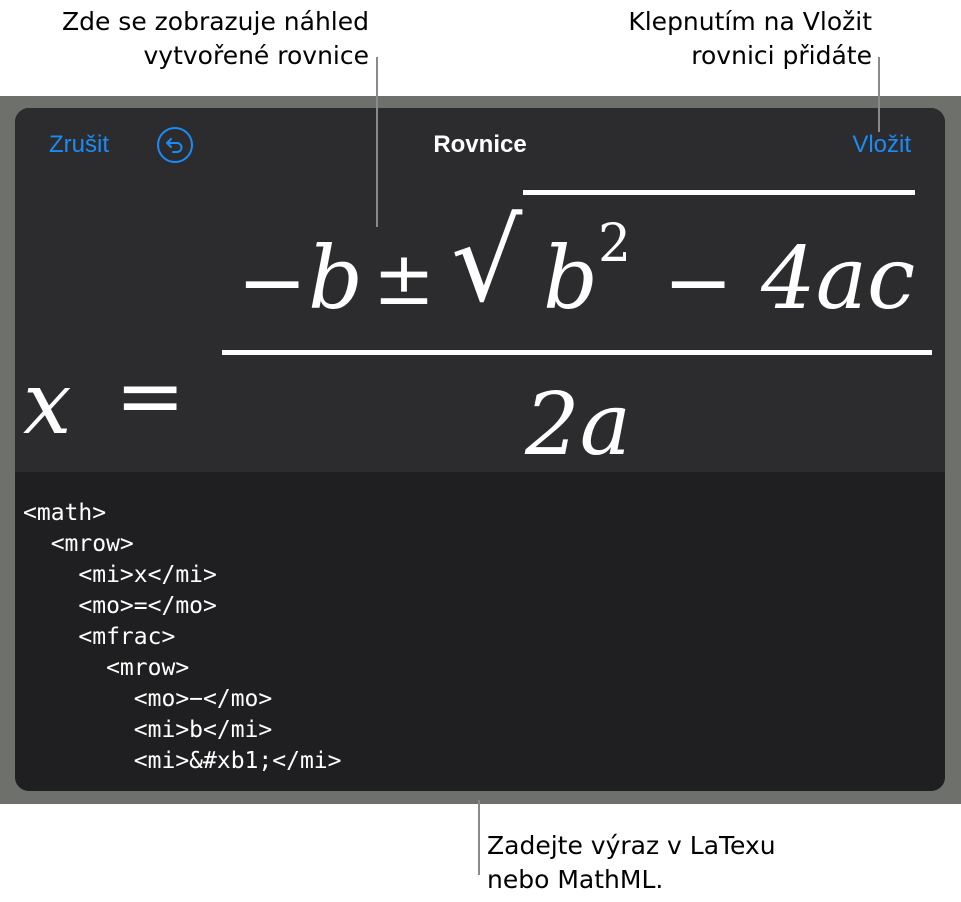  I want to click on input-callout: Zadejte výraz v LaTexu nebo MathML., so click(631, 863).